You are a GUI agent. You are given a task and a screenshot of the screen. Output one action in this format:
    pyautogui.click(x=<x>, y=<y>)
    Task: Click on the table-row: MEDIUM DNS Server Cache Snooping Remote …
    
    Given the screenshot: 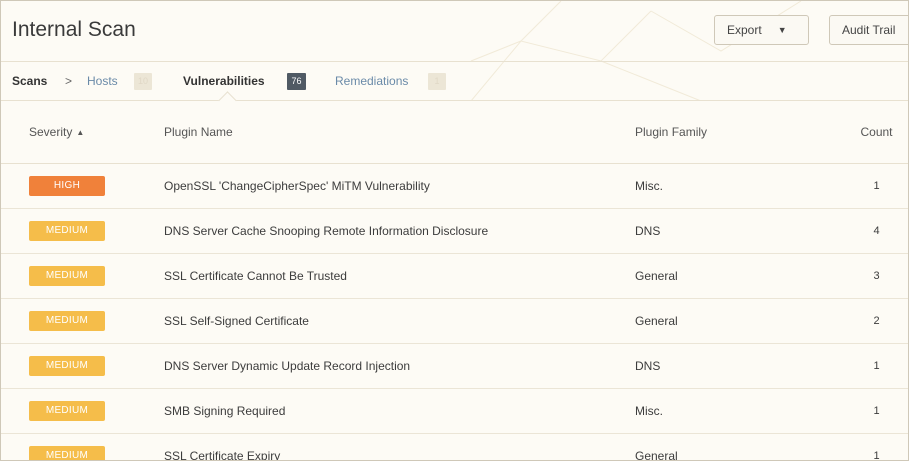 What is the action you would take?
    pyautogui.click(x=454, y=231)
    